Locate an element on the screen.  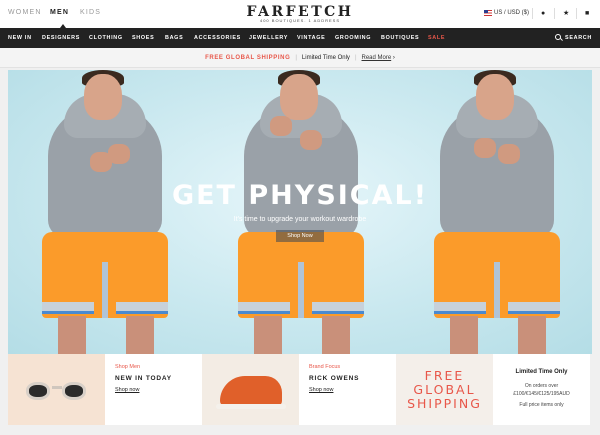
nav-item-jewellery: JEWELLERY is located at coordinates (268, 38).